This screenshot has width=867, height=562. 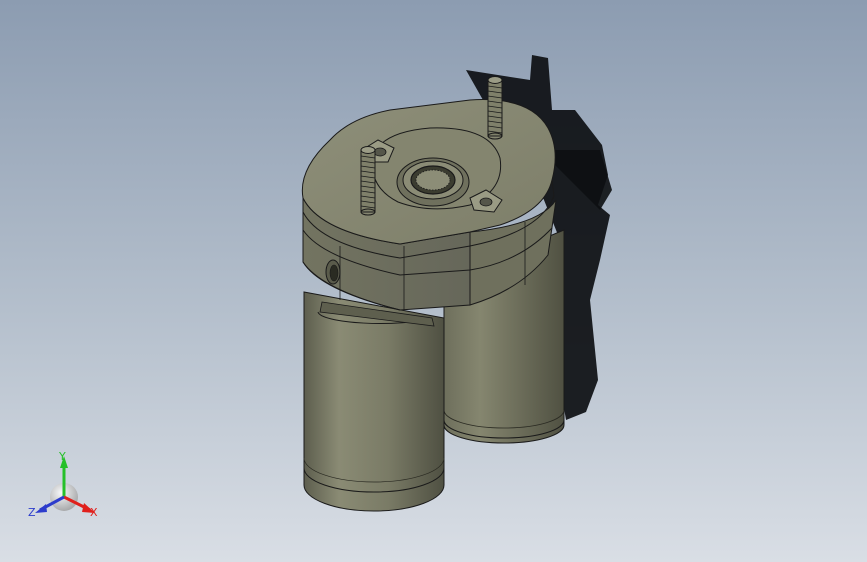 What do you see at coordinates (333, 272) in the screenshot?
I see `side-port-hole` at bounding box center [333, 272].